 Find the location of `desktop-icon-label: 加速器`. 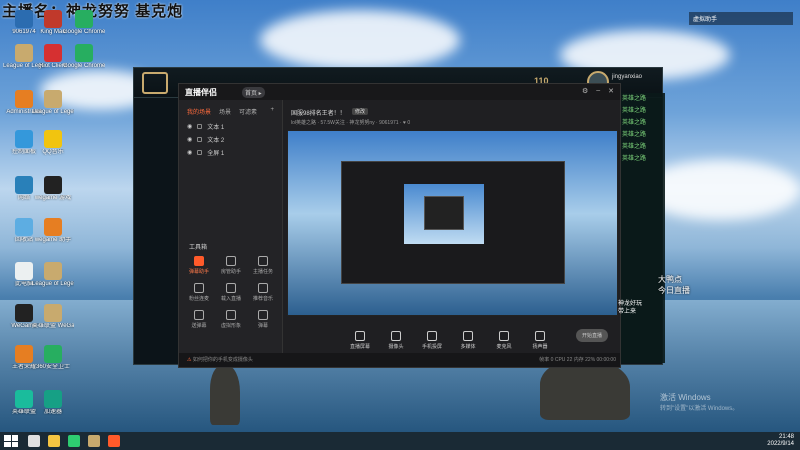

desktop-icon-label: 加速器 is located at coordinates (52, 412).